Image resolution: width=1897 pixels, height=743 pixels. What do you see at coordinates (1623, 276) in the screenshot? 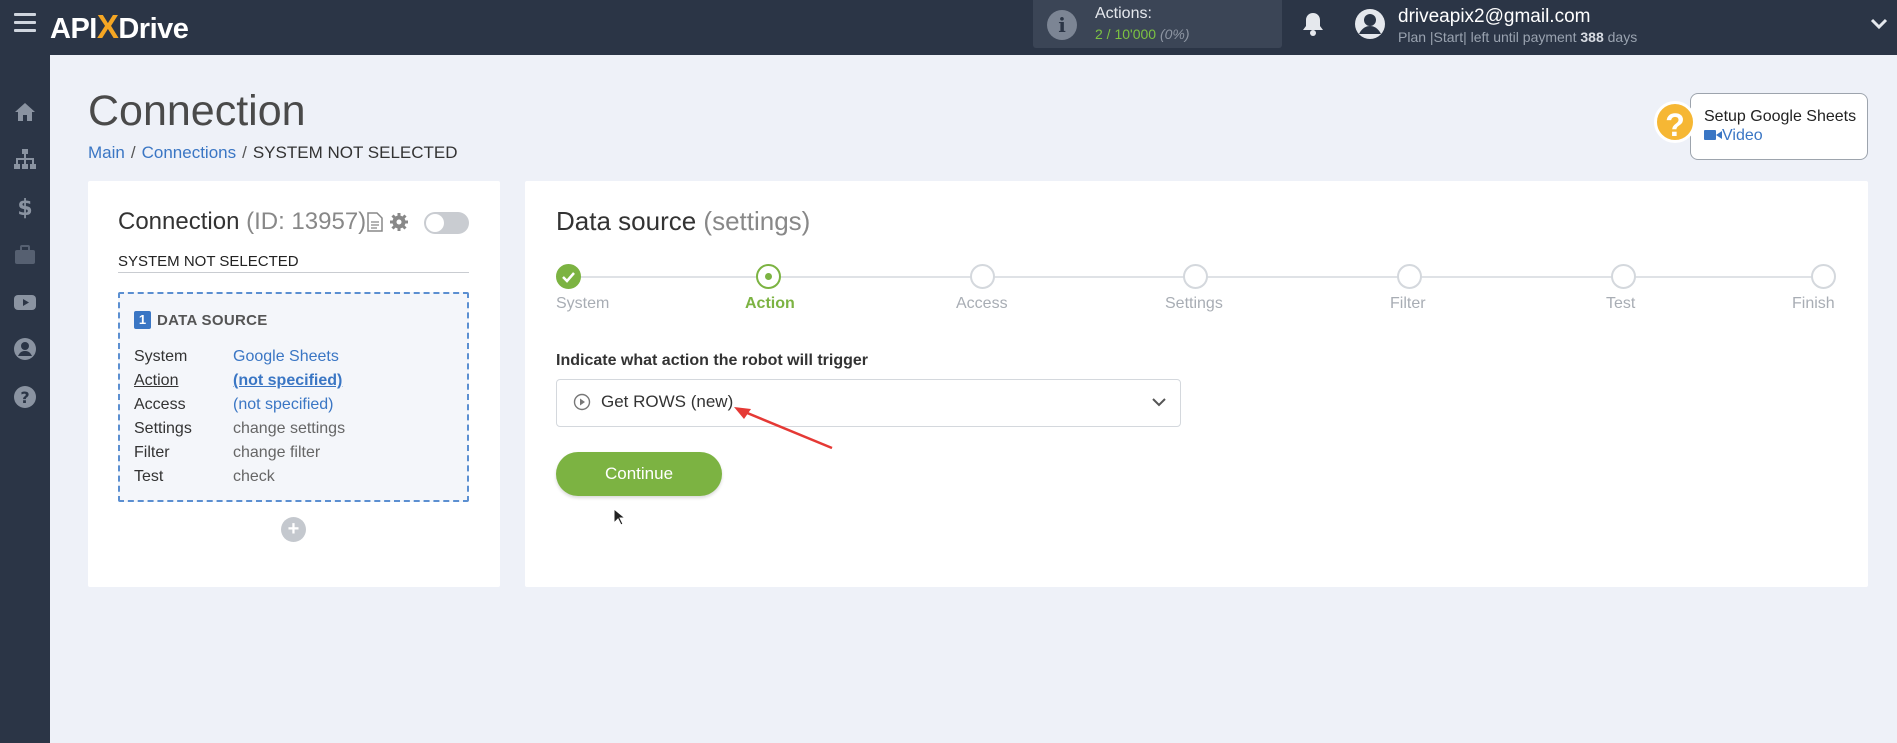
I see `step-test-dot` at bounding box center [1623, 276].